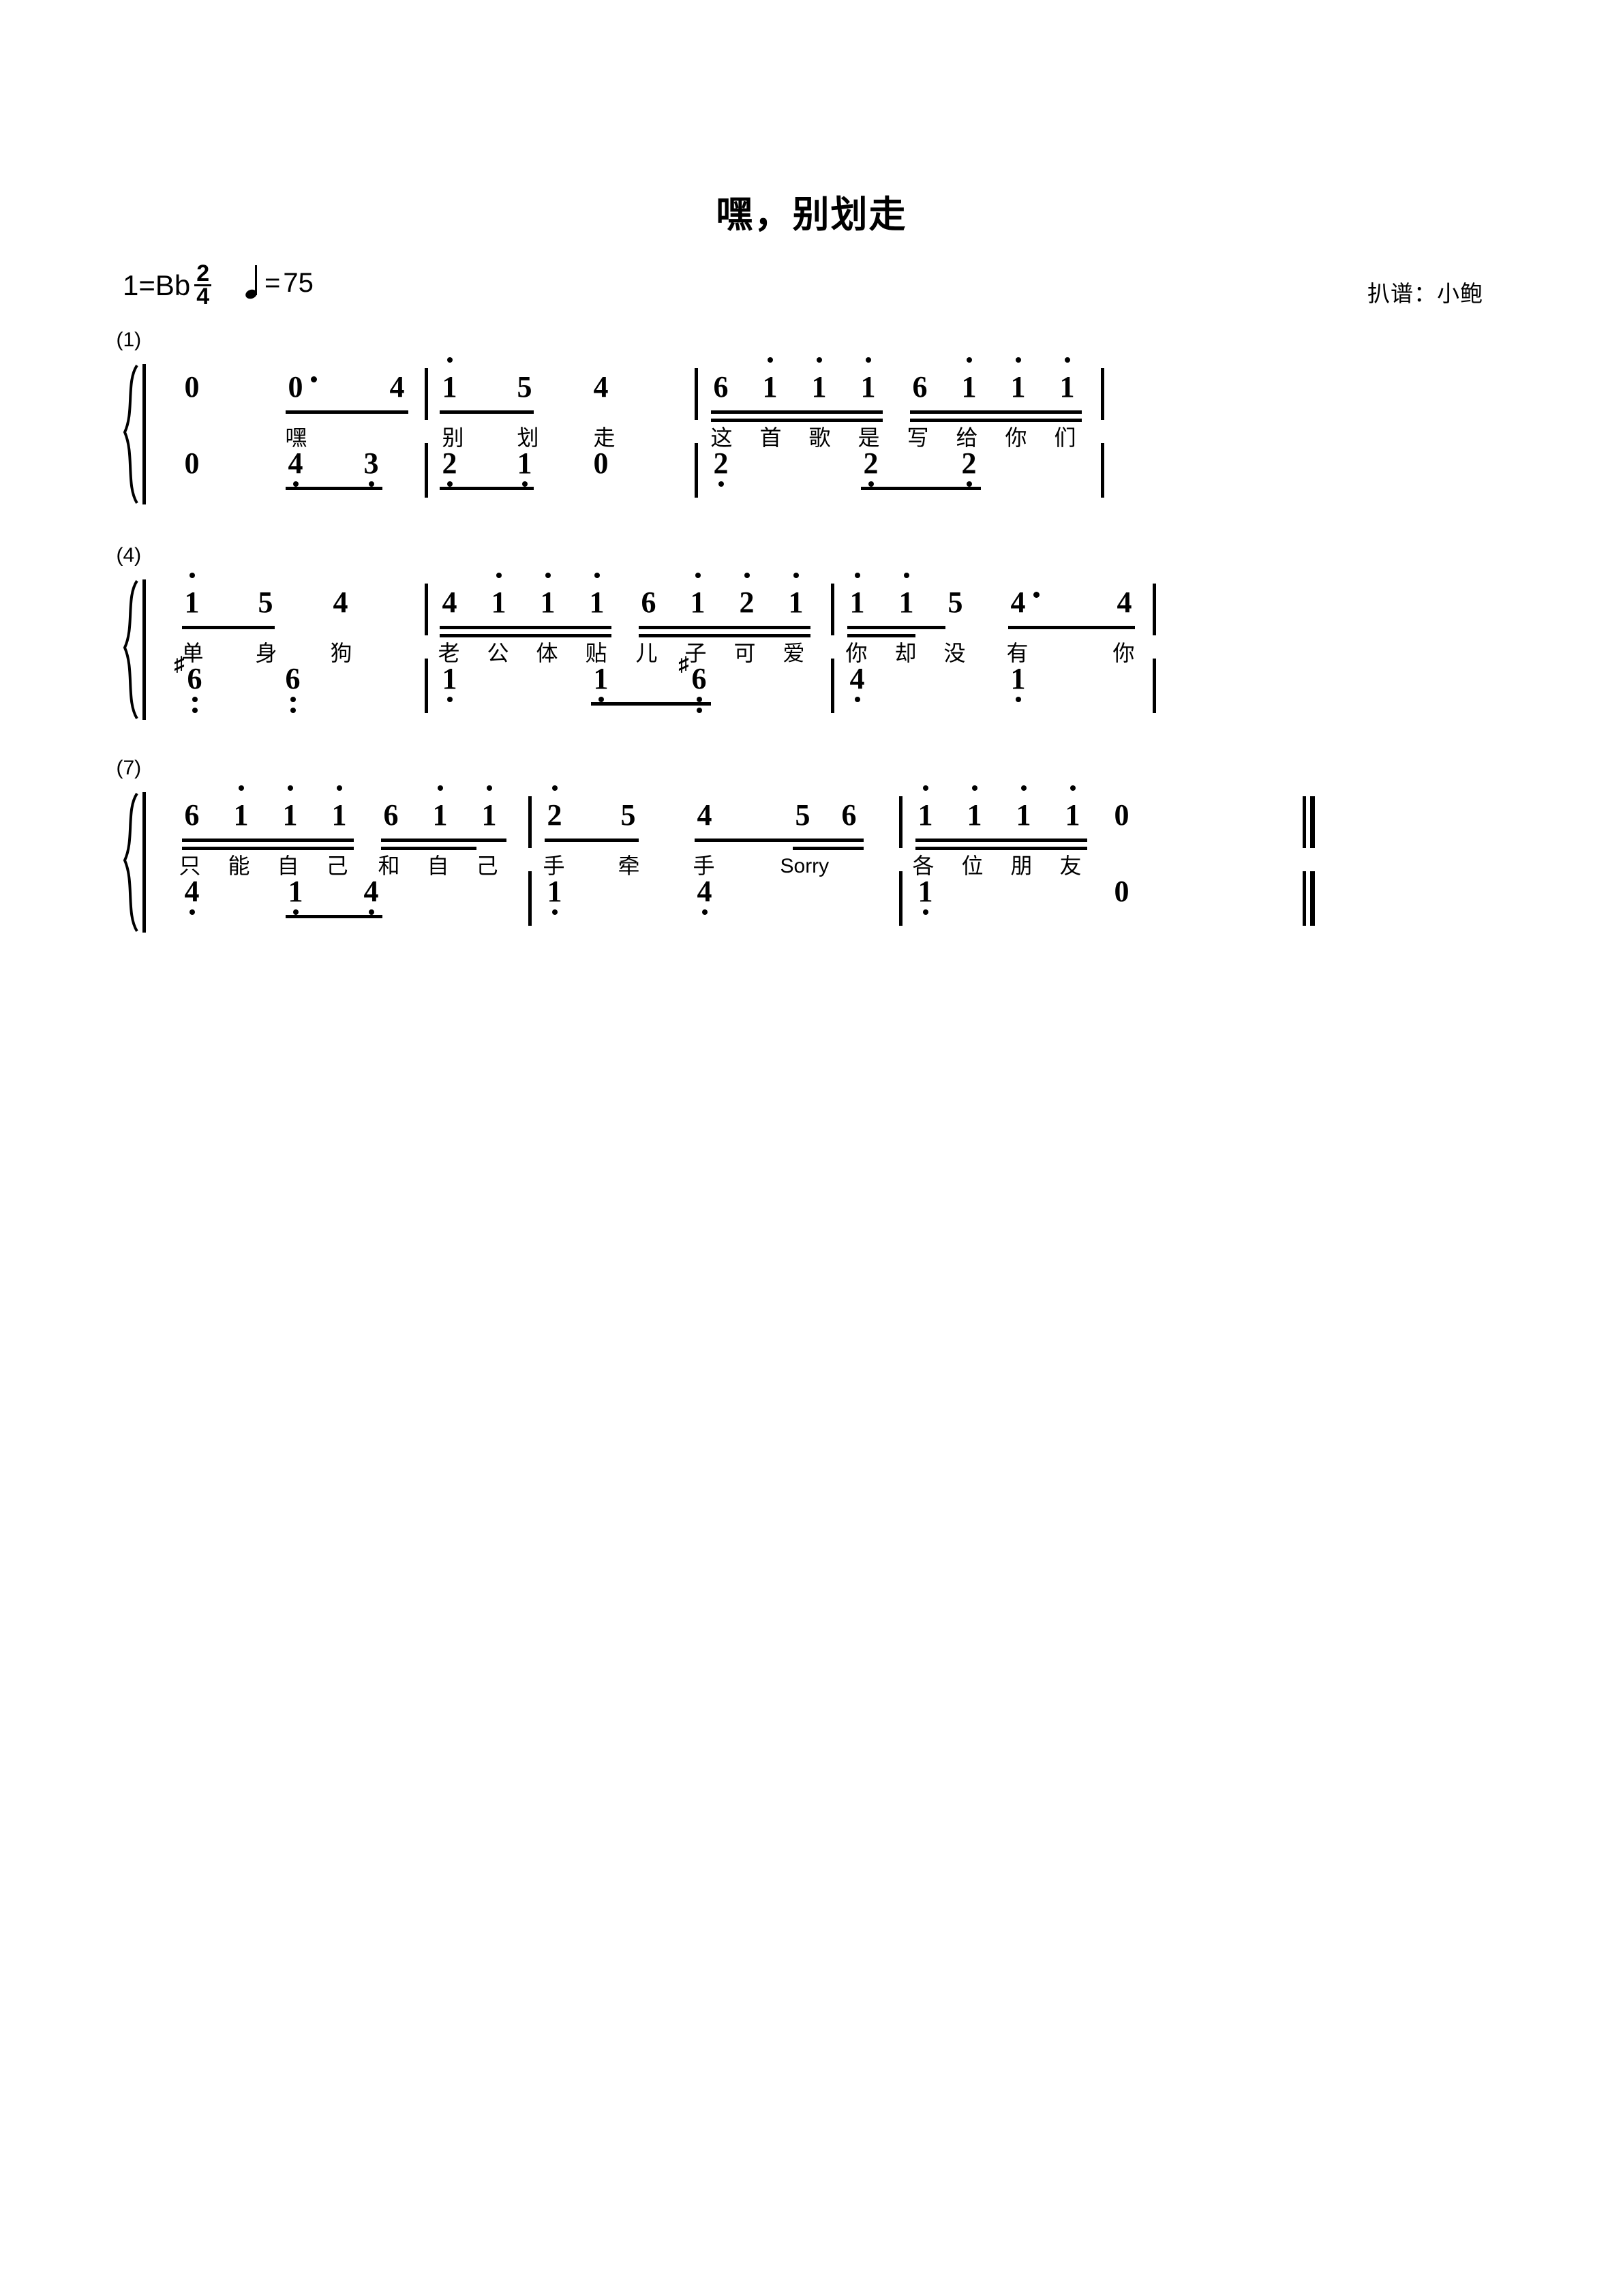  I want to click on time-signature: 2 4, so click(203, 285).